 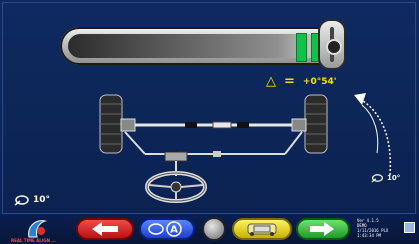 I want to click on equals-sign: =, so click(x=289, y=81).